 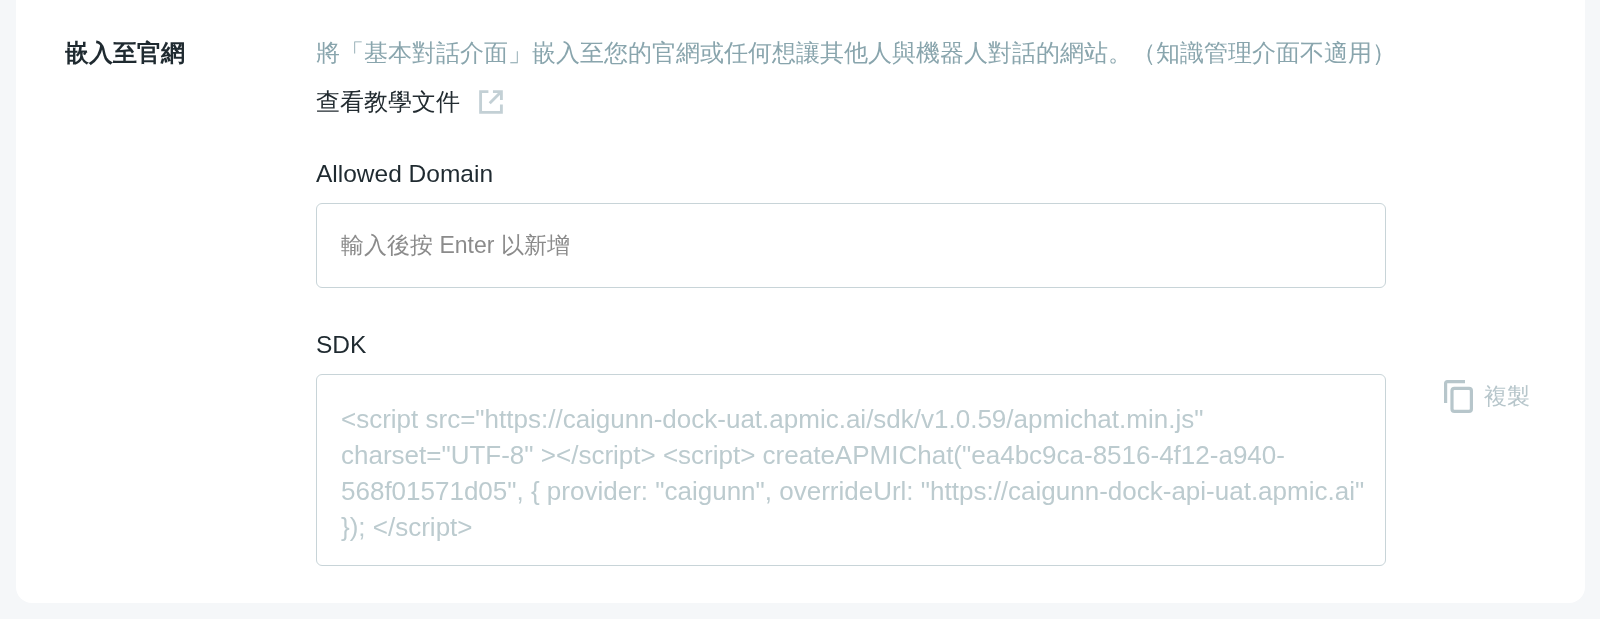 What do you see at coordinates (125, 53) in the screenshot?
I see `section-title: 嵌入至官網` at bounding box center [125, 53].